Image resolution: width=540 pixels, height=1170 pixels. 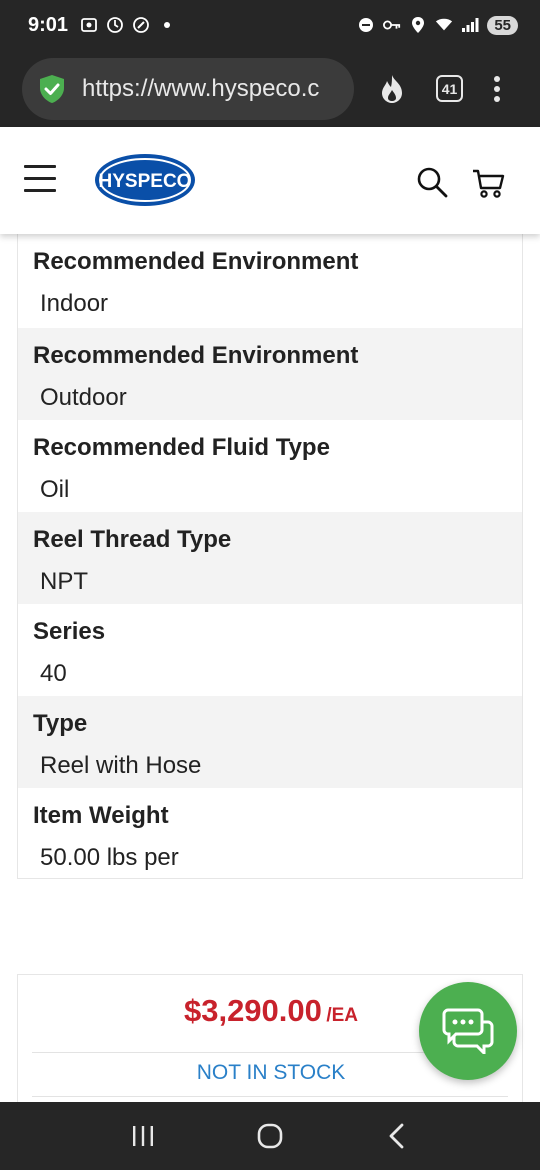 I want to click on spec-row: Type Reel with Hose, so click(x=270, y=742).